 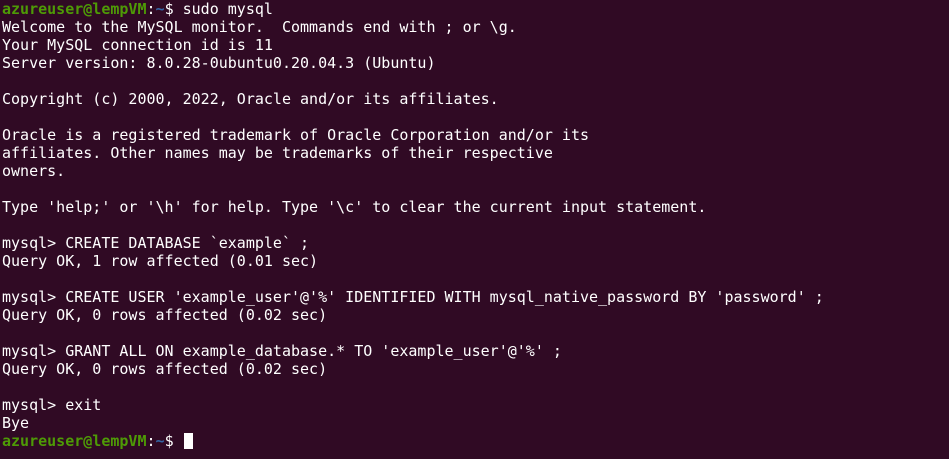 I want to click on mysql-command-line: mysql> CREATE DATABASE `example` ;, so click(x=156, y=243).